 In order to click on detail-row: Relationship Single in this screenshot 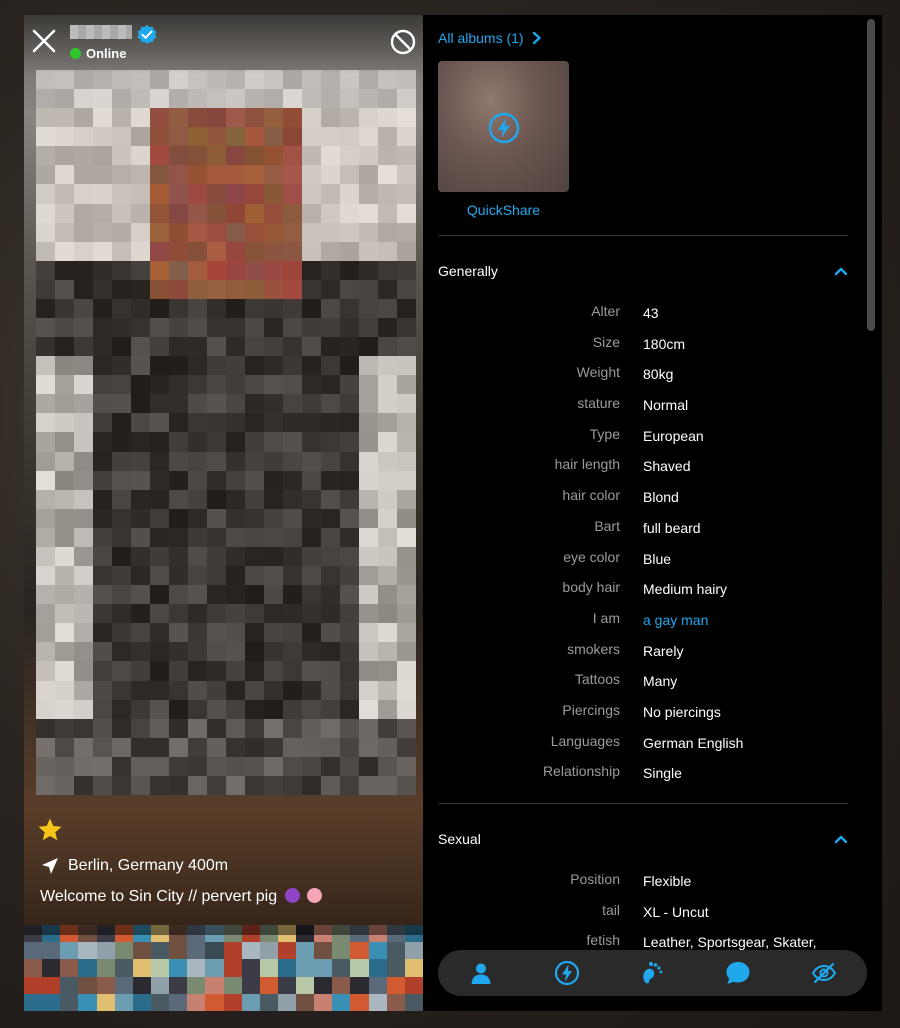, I will do `click(652, 778)`.